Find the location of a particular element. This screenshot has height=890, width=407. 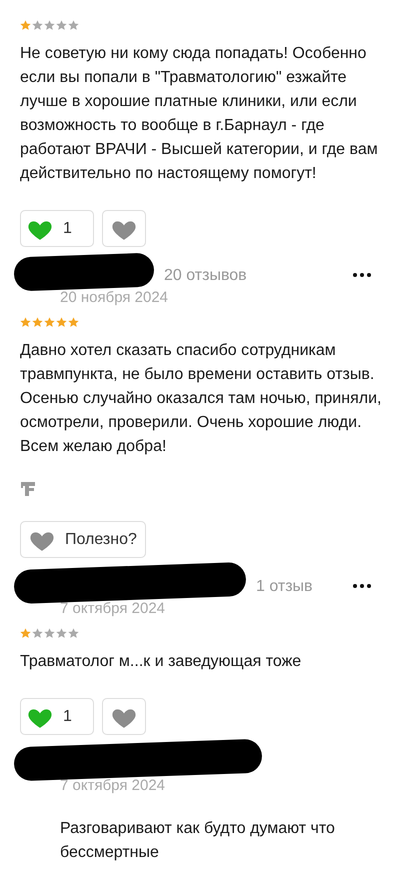

helpful-button: Полезно? is located at coordinates (83, 539).